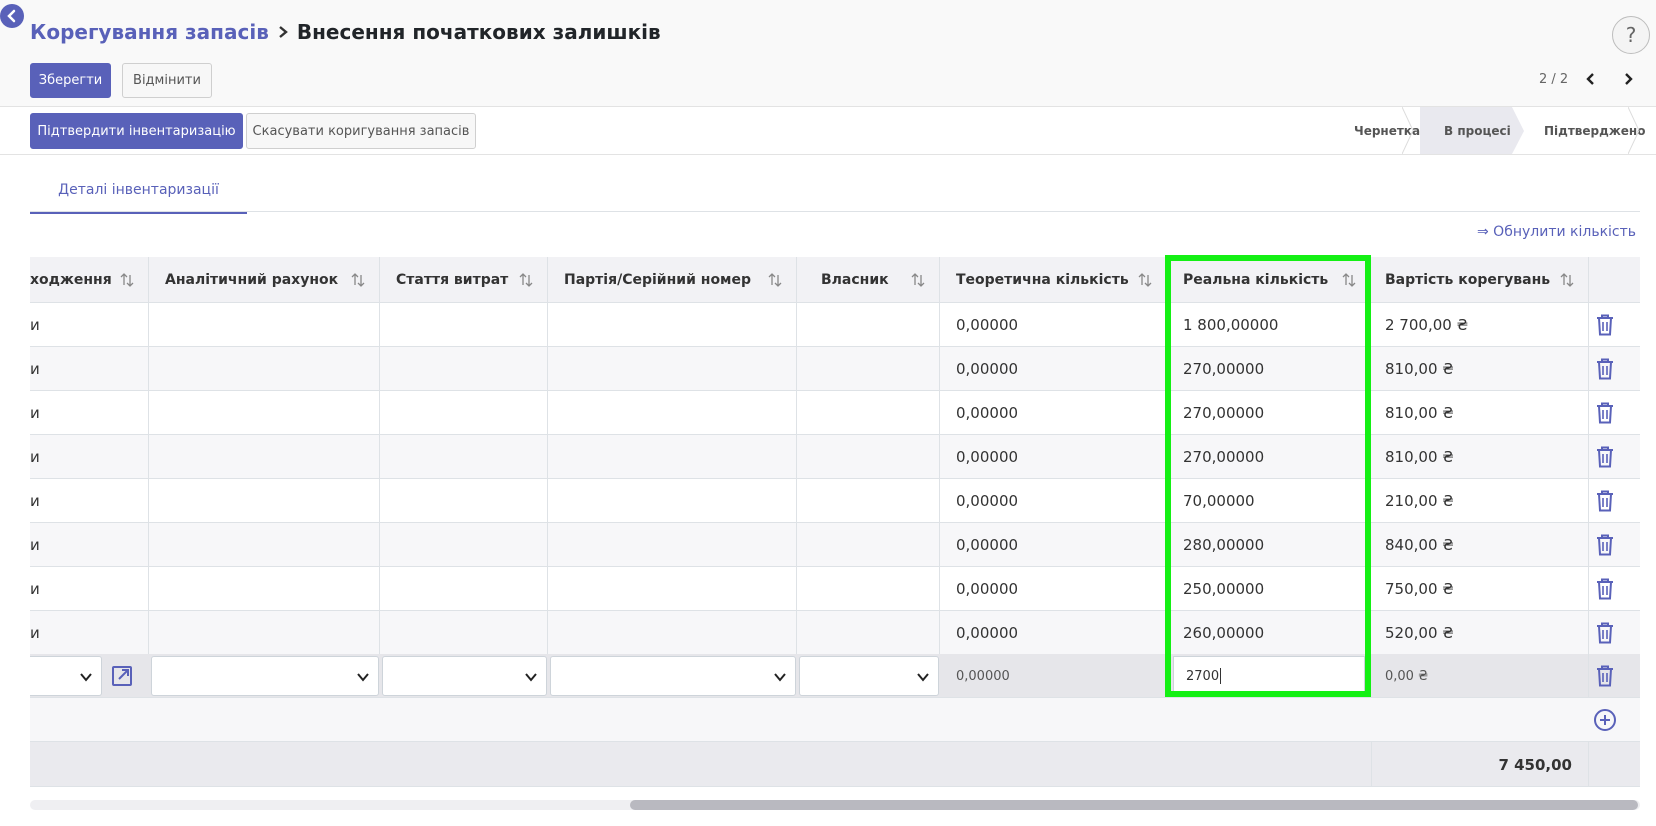 This screenshot has height=826, width=1656. Describe the element at coordinates (70, 80) in the screenshot. I see `save-button: Зберегти` at that location.